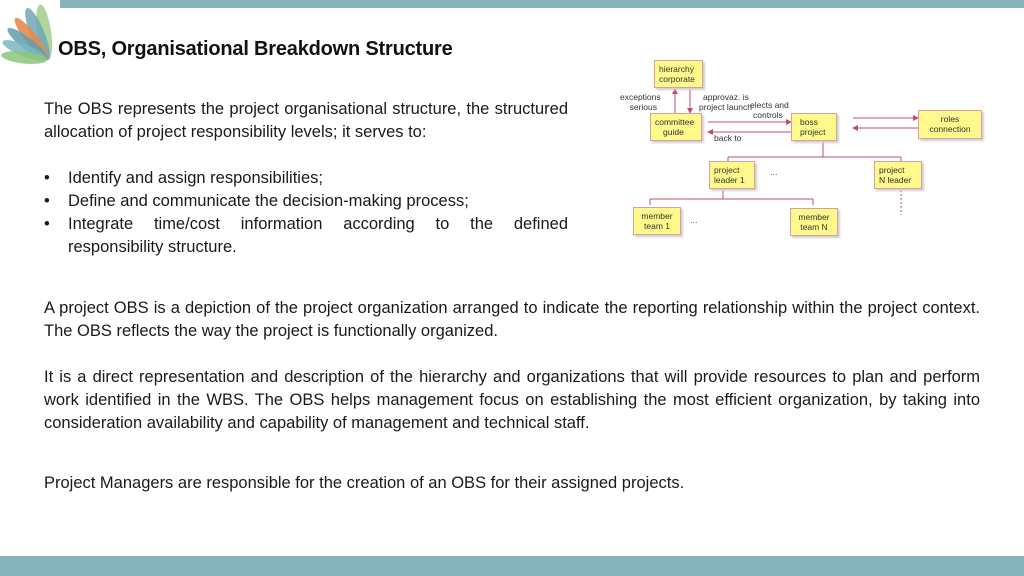 This screenshot has height=576, width=1024. Describe the element at coordinates (898, 175) in the screenshot. I see `node-project-n-leader: project N leader` at that location.